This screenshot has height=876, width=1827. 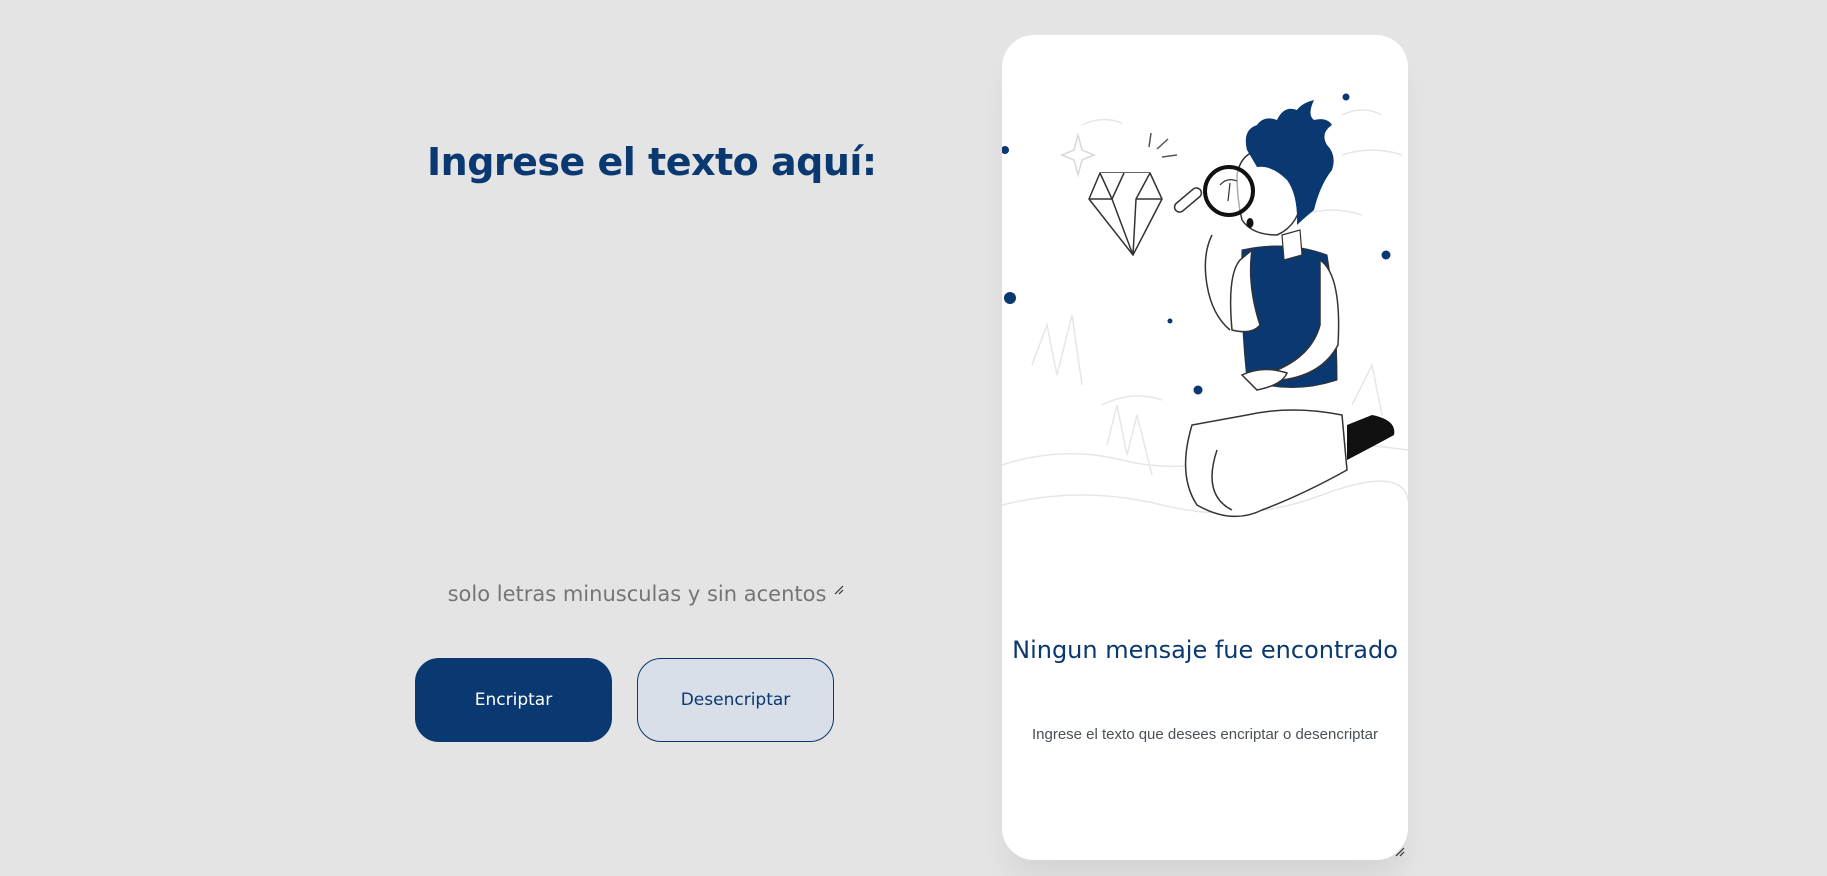 I want to click on page-title: Ingrese el texto aquí:, so click(x=652, y=162).